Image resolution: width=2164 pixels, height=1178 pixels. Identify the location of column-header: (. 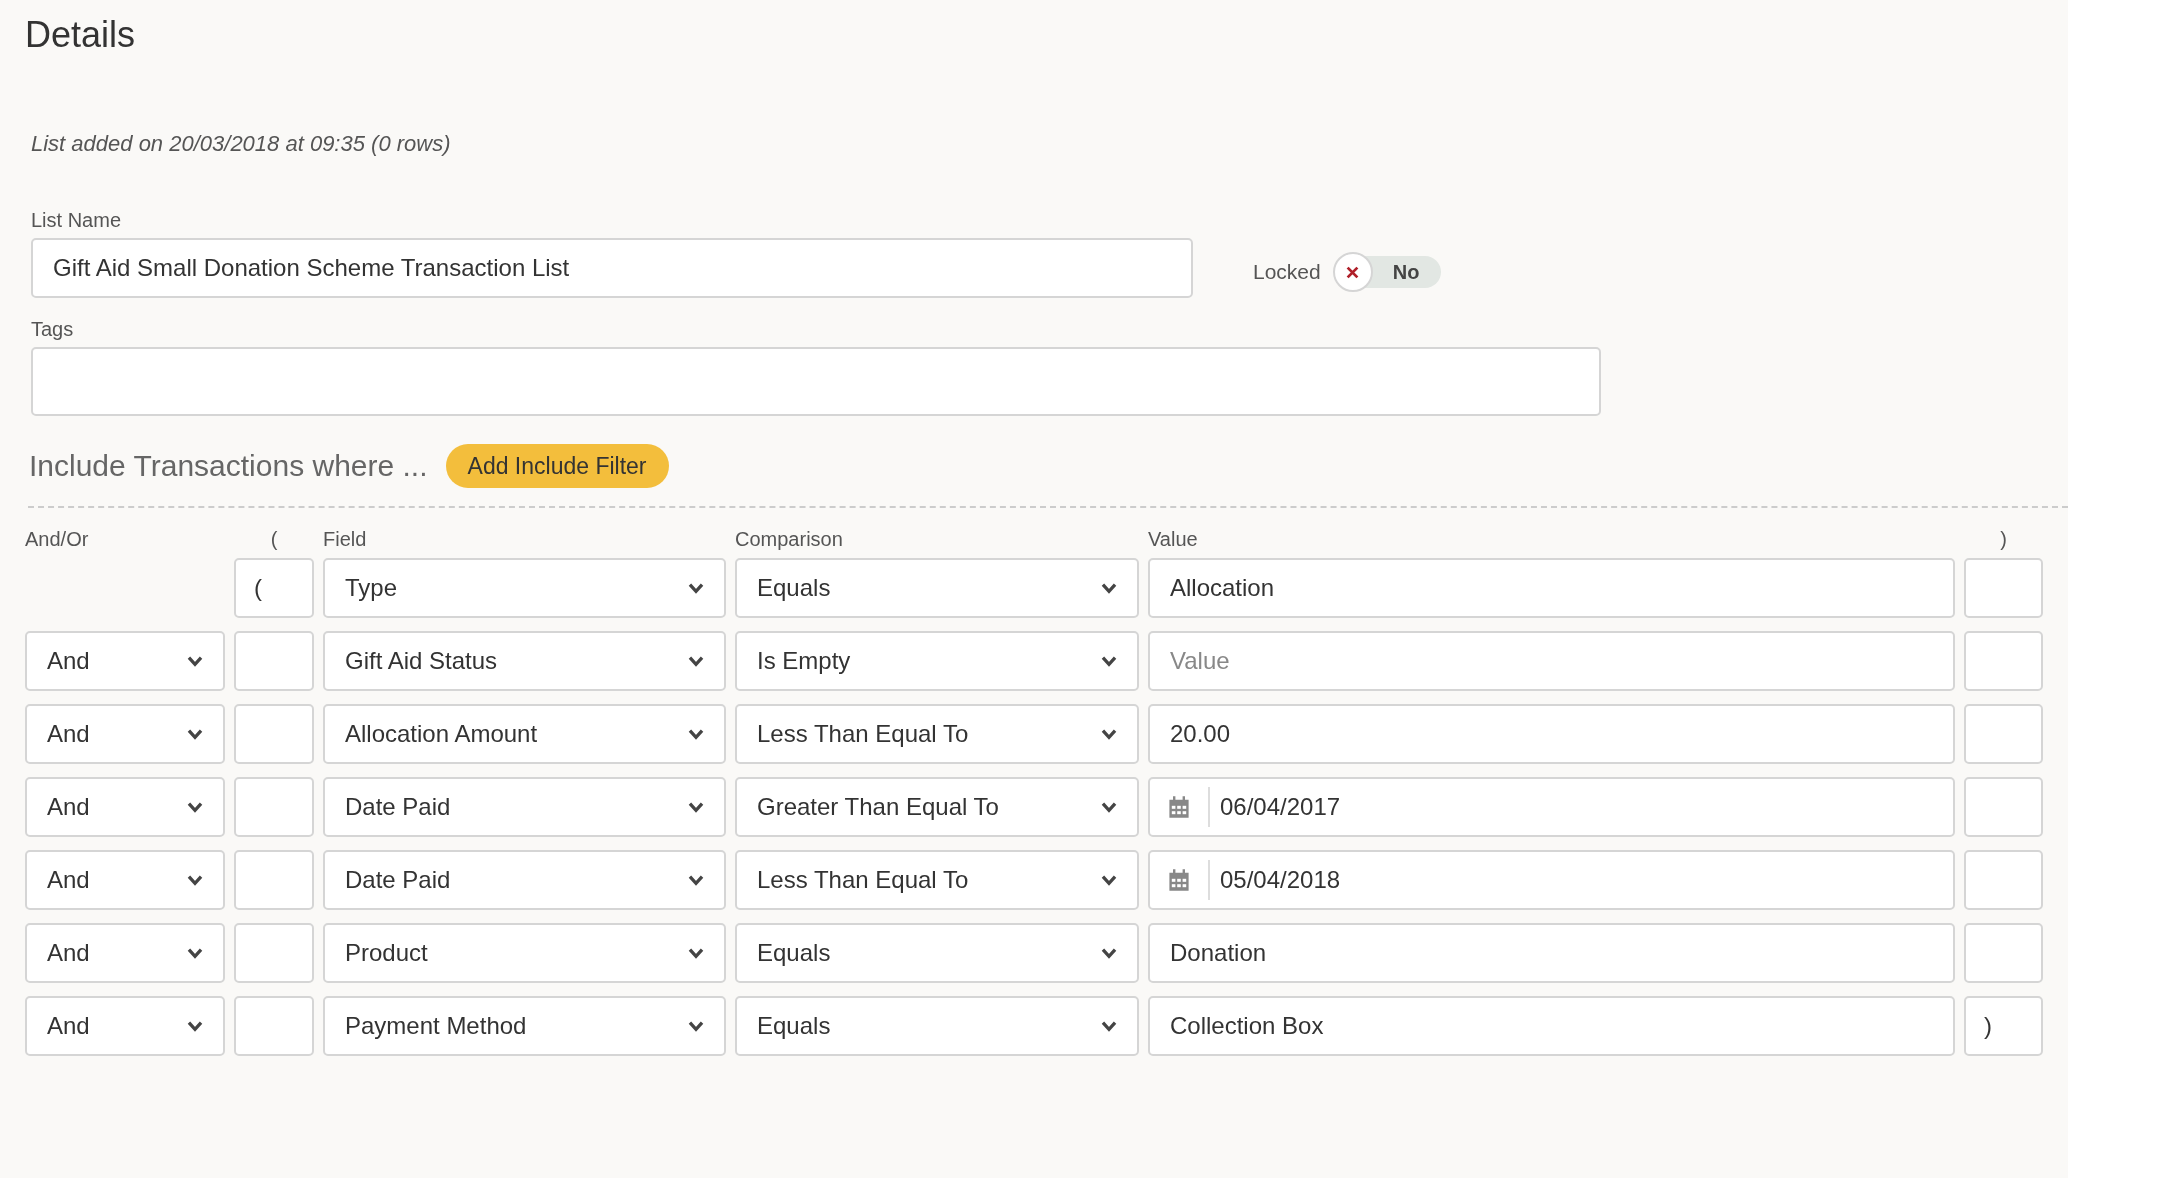
(274, 539).